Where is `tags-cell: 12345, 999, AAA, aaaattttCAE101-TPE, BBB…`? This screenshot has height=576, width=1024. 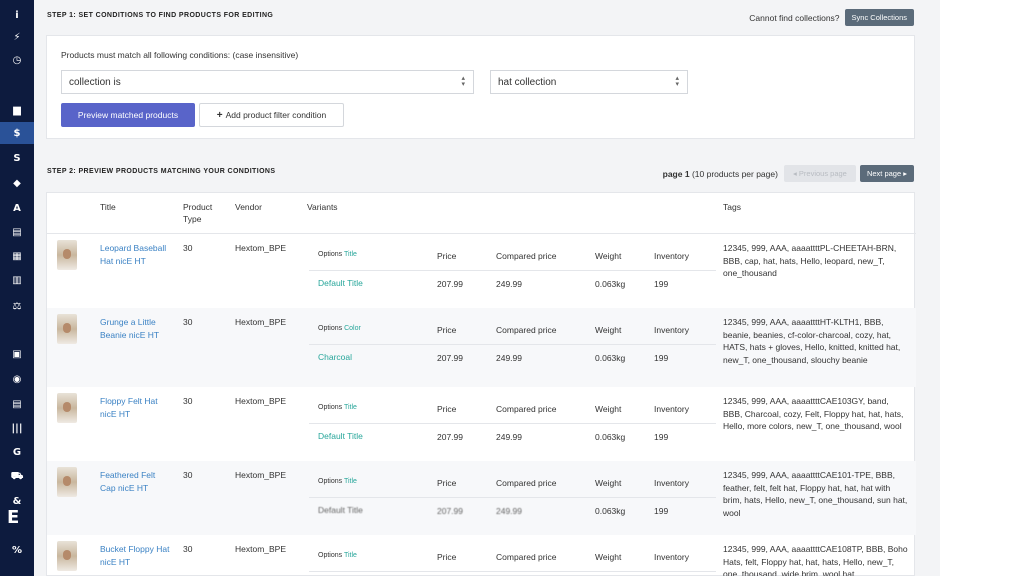
tags-cell: 12345, 999, AAA, aaaattttCAE101-TPE, BBB… is located at coordinates (815, 494).